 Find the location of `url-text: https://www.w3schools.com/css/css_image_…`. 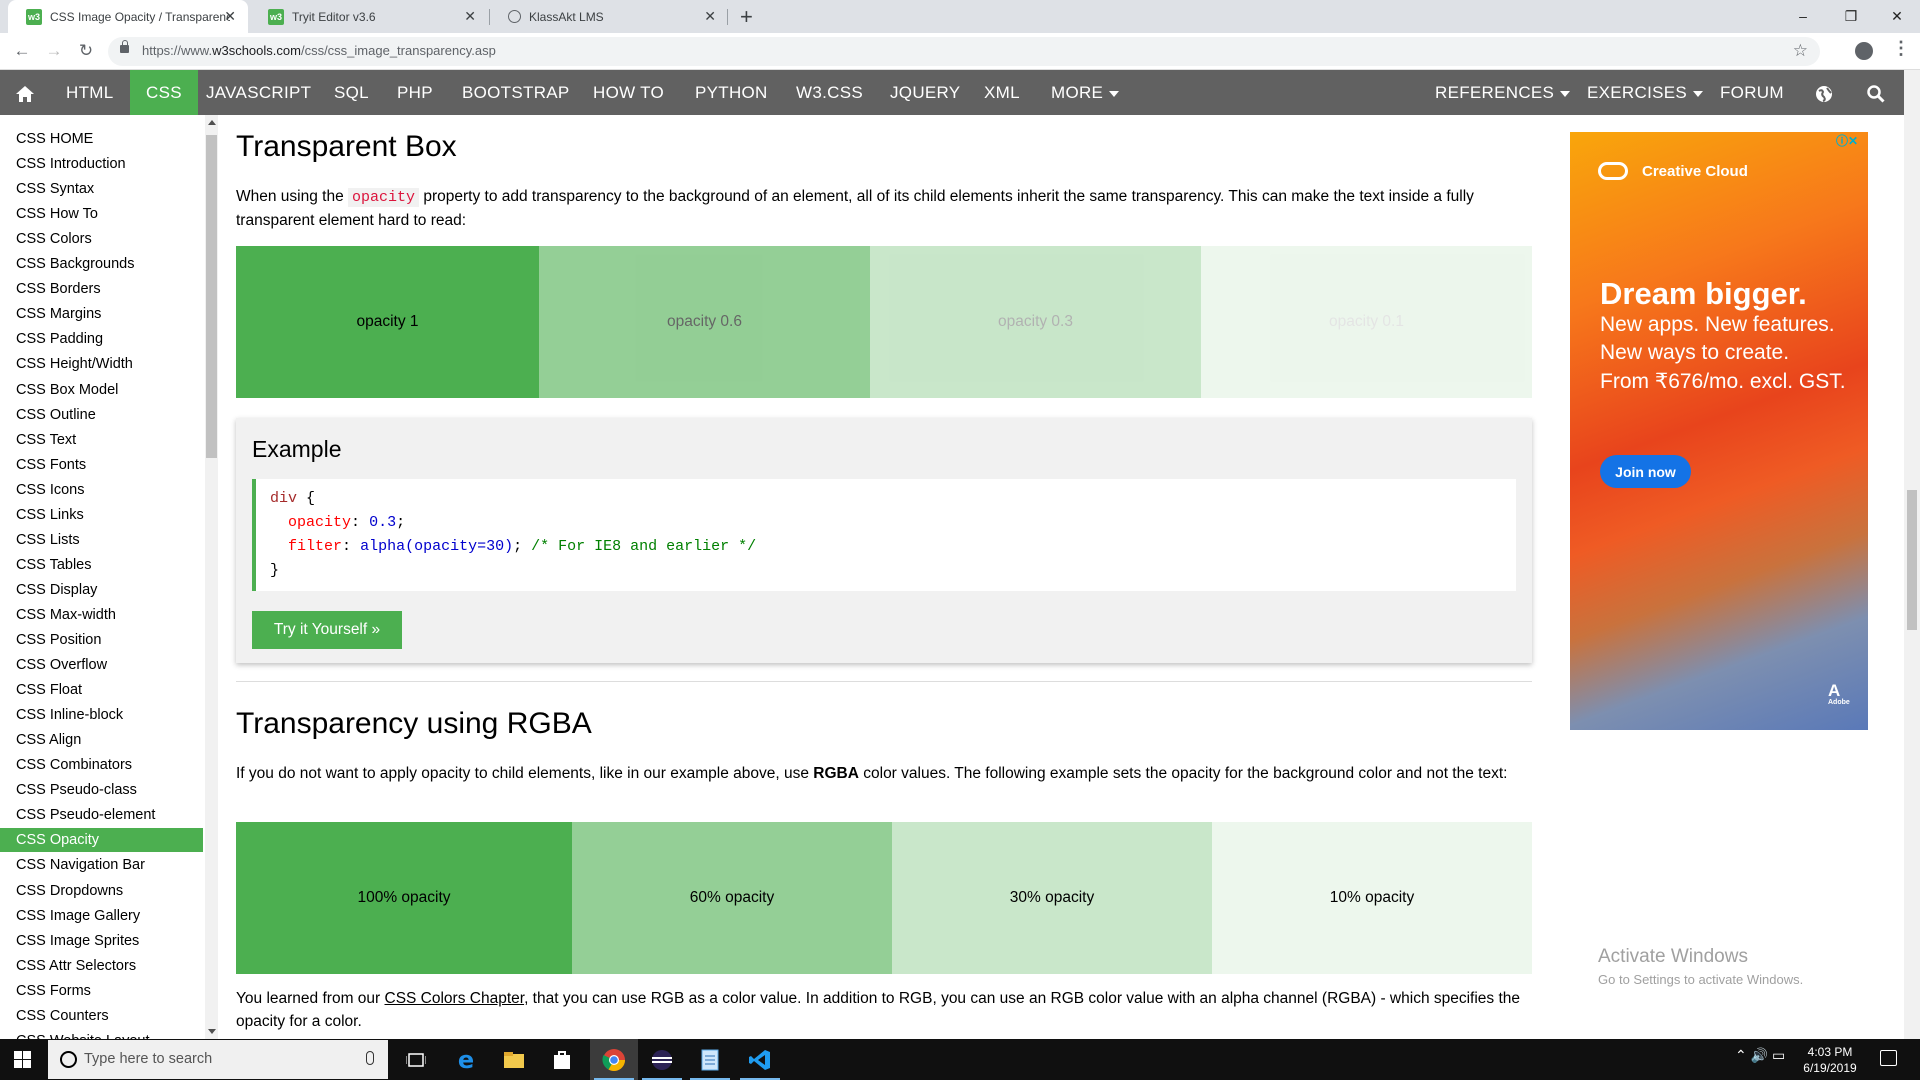

url-text: https://www.w3schools.com/css/css_image_… is located at coordinates (319, 50).